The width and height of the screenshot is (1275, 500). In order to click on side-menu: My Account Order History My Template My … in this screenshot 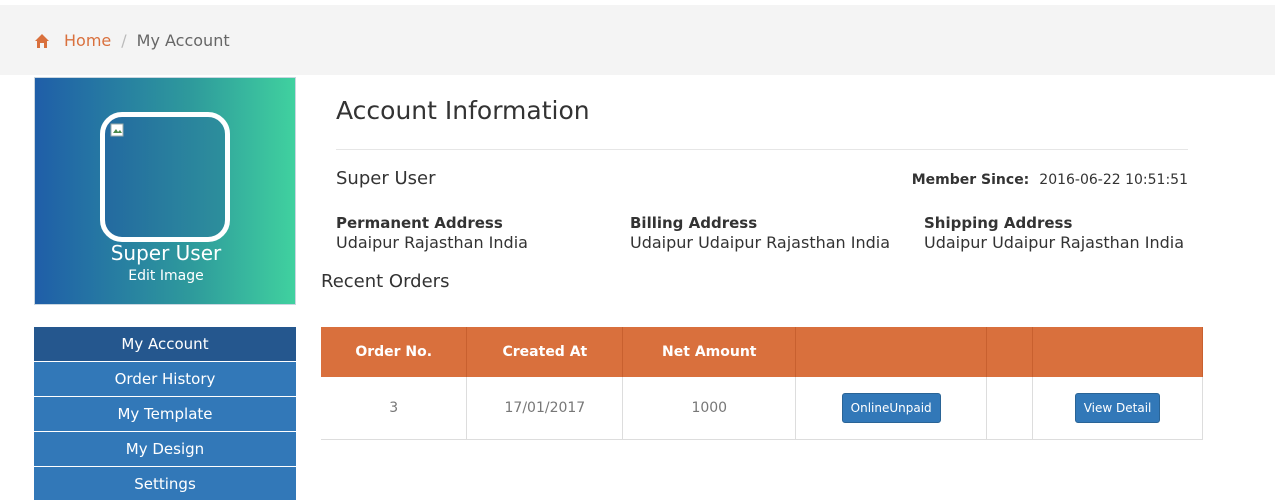, I will do `click(165, 413)`.